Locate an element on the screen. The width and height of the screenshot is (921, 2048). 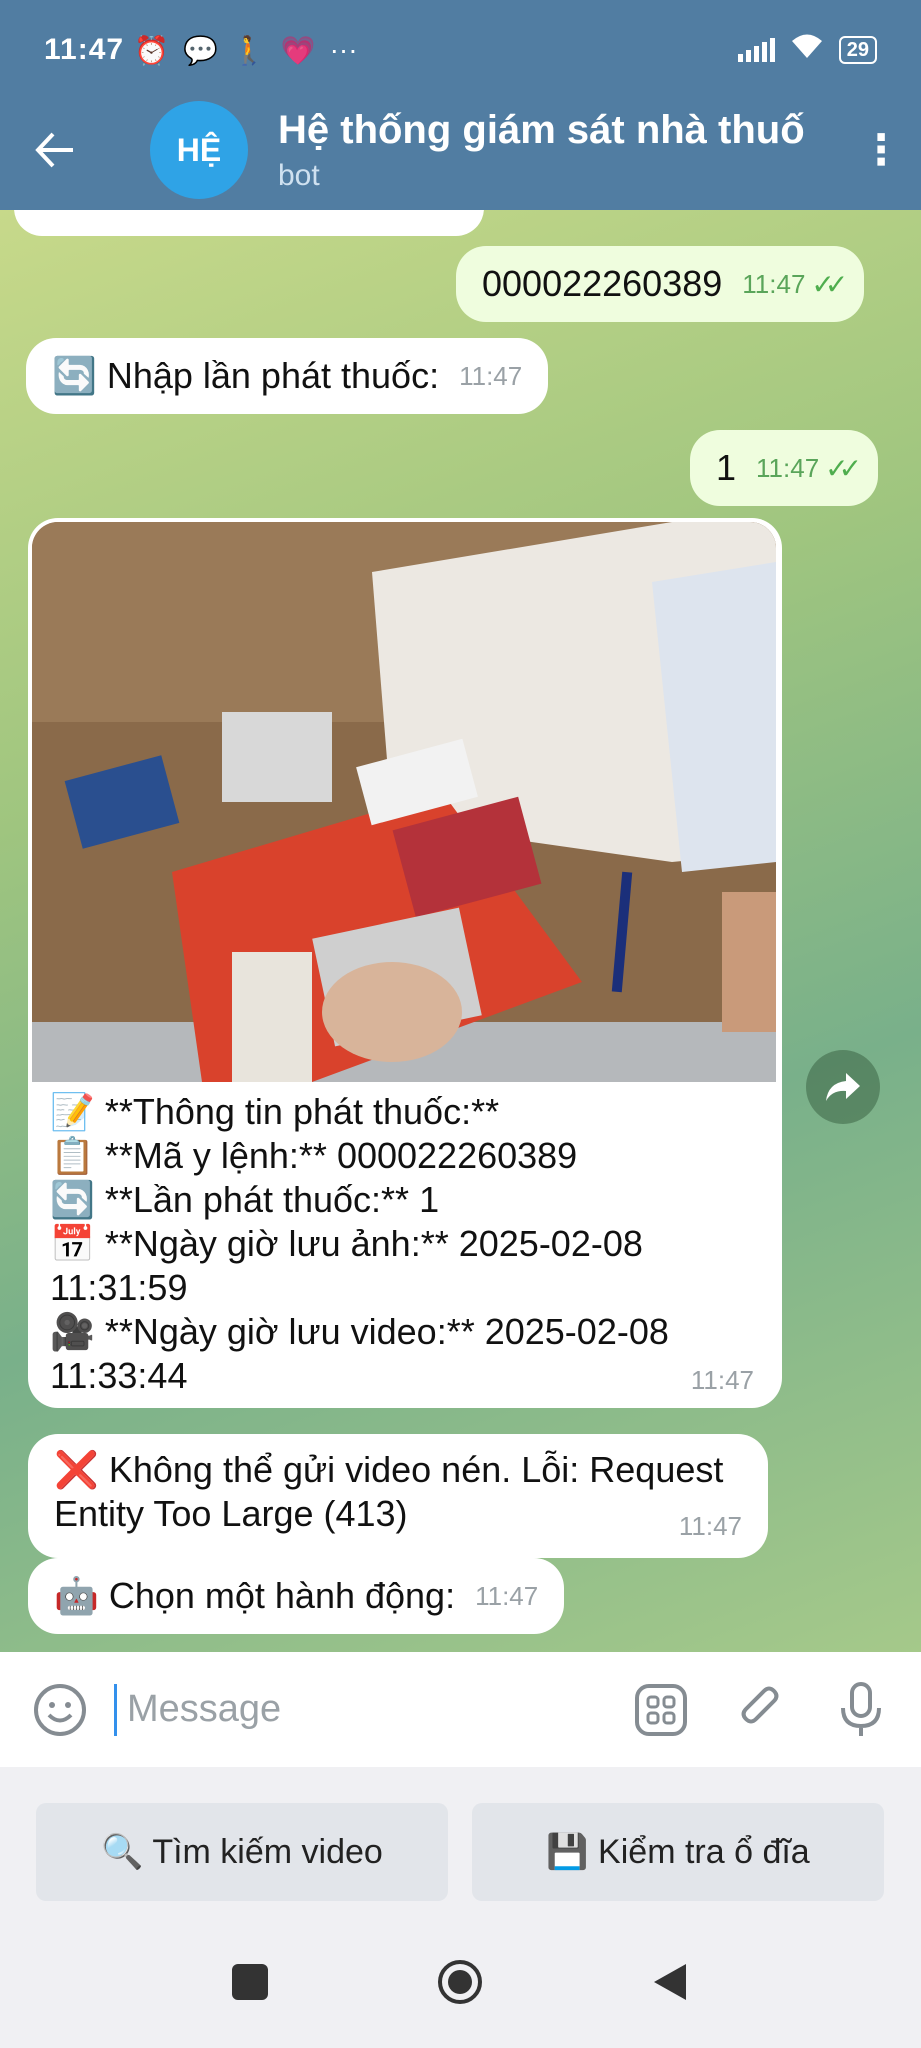
message-text: 1 is located at coordinates (726, 467).